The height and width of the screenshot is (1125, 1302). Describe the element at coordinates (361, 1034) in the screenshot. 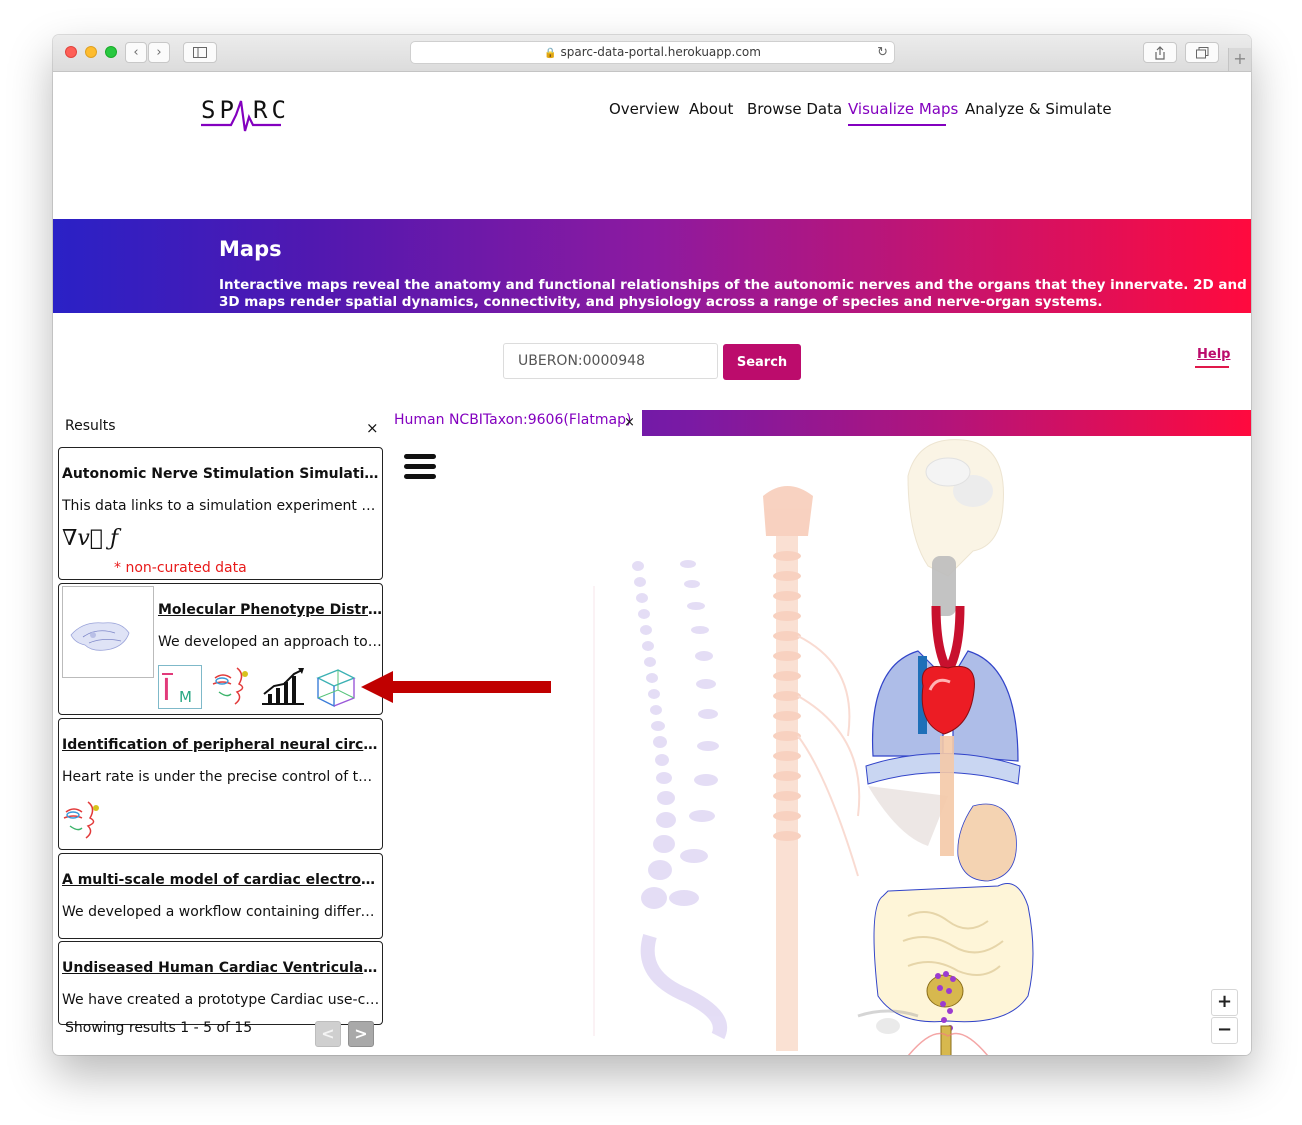

I see `next-page-button: >` at that location.